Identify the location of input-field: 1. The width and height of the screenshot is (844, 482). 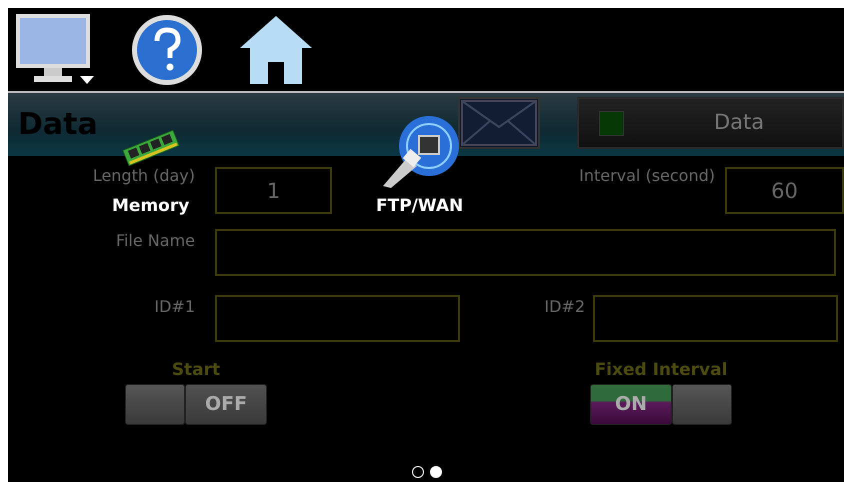
(273, 190).